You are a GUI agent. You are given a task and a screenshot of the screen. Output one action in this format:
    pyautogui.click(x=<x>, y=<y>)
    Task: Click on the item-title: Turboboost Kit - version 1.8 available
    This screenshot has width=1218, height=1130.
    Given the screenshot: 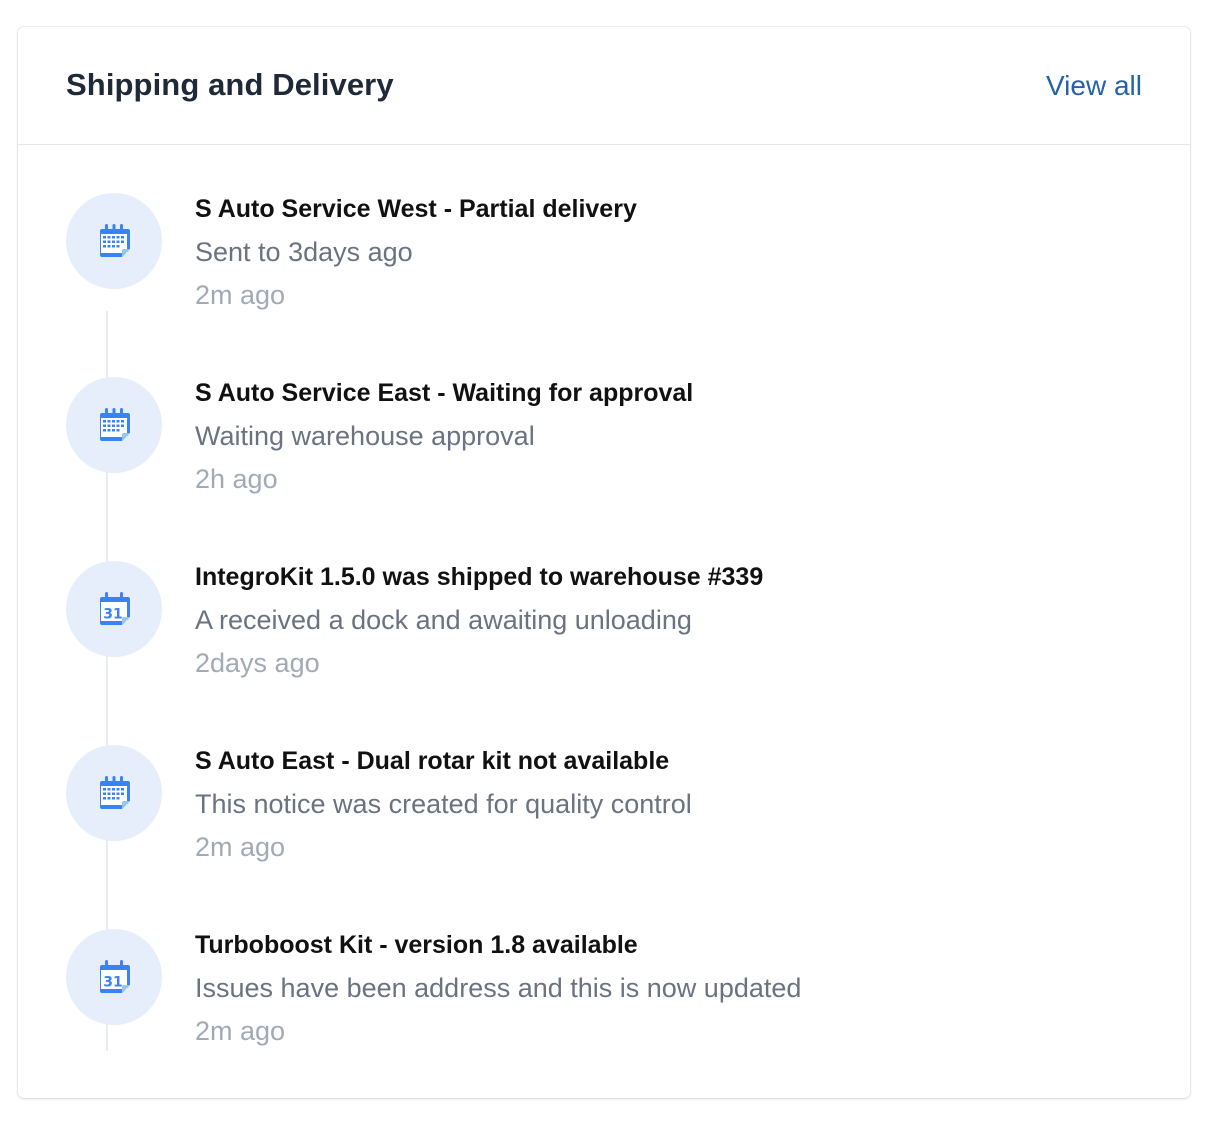 What is the action you would take?
    pyautogui.click(x=416, y=945)
    